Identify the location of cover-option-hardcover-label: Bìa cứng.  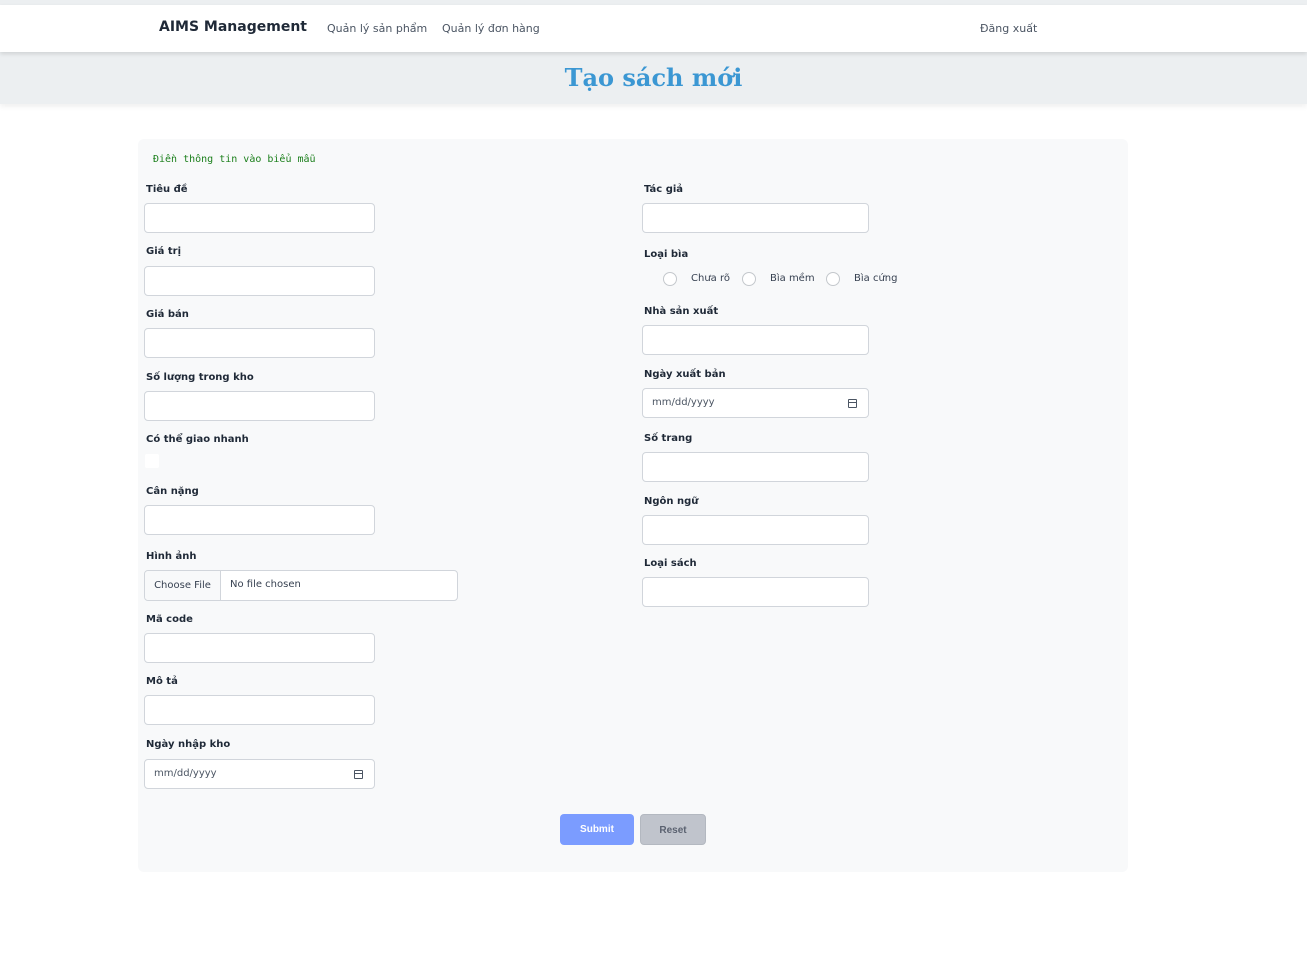
(876, 278).